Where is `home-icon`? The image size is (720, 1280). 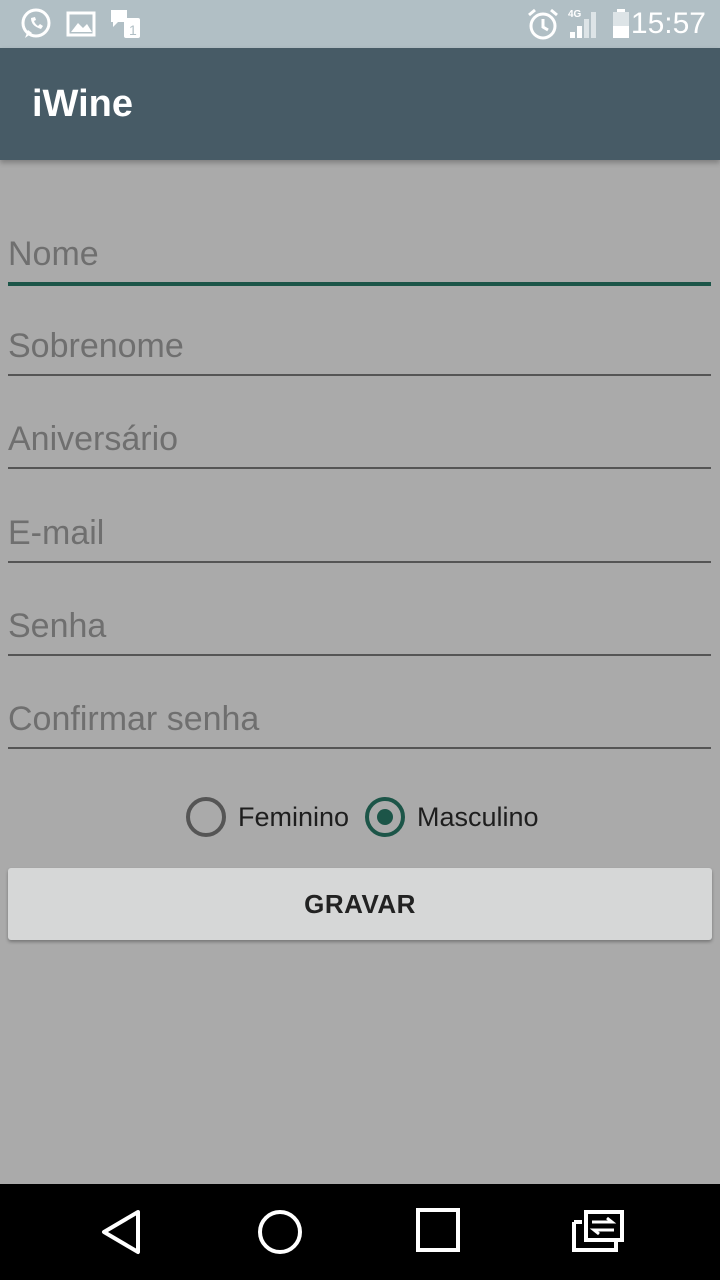 home-icon is located at coordinates (280, 1234).